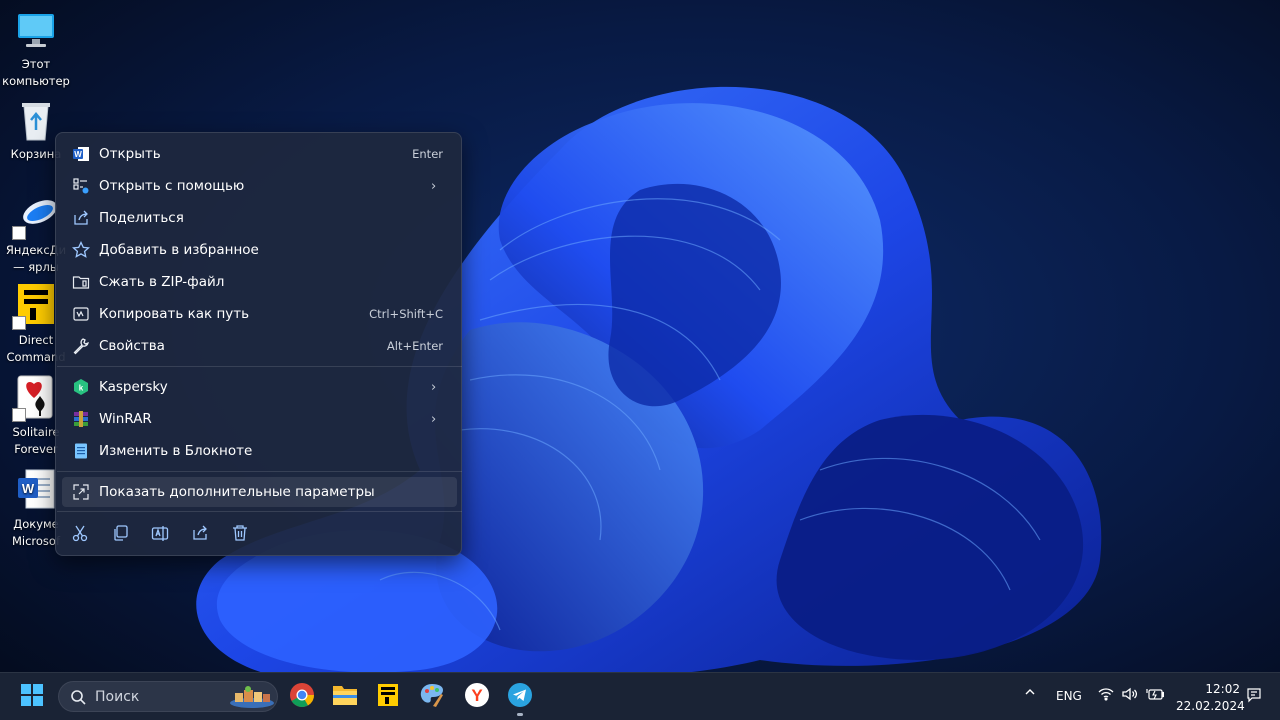 The height and width of the screenshot is (720, 1280). What do you see at coordinates (125, 419) in the screenshot?
I see `menu-item-label: WinRAR` at bounding box center [125, 419].